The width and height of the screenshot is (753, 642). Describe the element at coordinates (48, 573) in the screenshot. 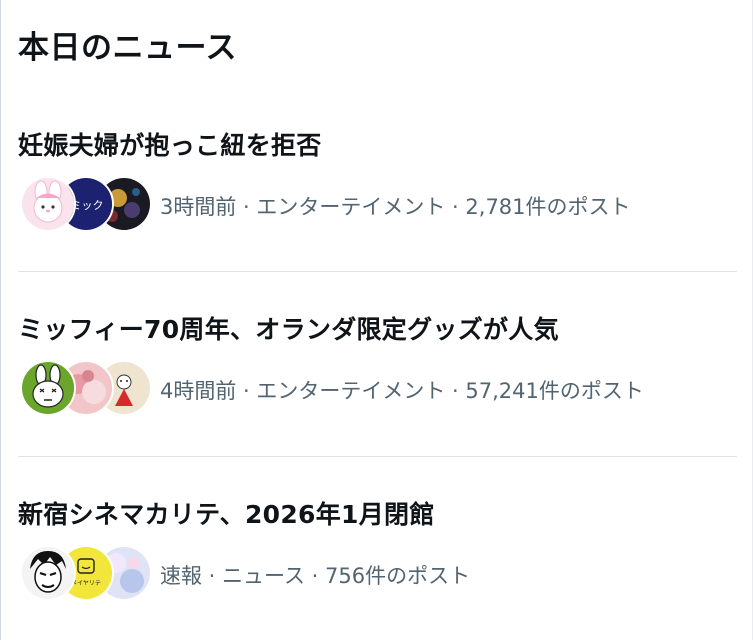

I see `manga-face-avatar` at that location.